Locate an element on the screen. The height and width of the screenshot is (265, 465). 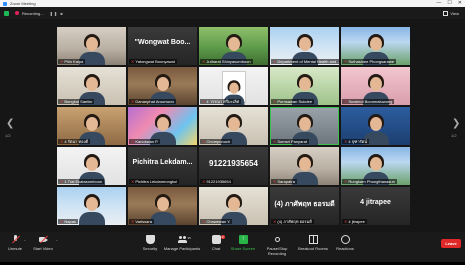
participant-name-label: ✕Jutharat Shinyasomboon is located at coordinates (226, 61).